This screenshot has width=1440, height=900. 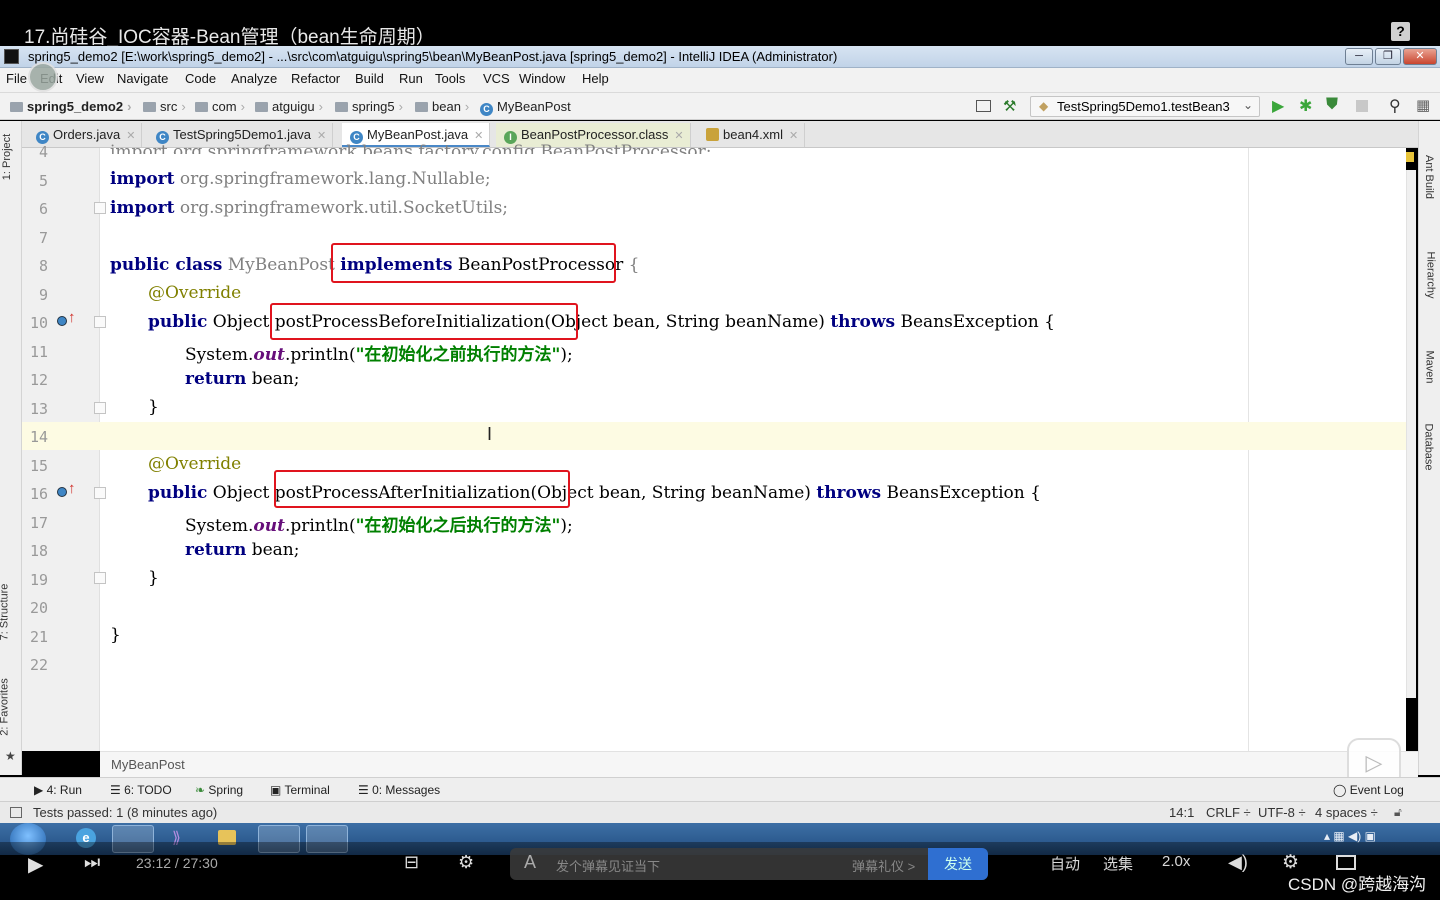 I want to click on tool-ant-build: Ant Build, so click(x=1429, y=177).